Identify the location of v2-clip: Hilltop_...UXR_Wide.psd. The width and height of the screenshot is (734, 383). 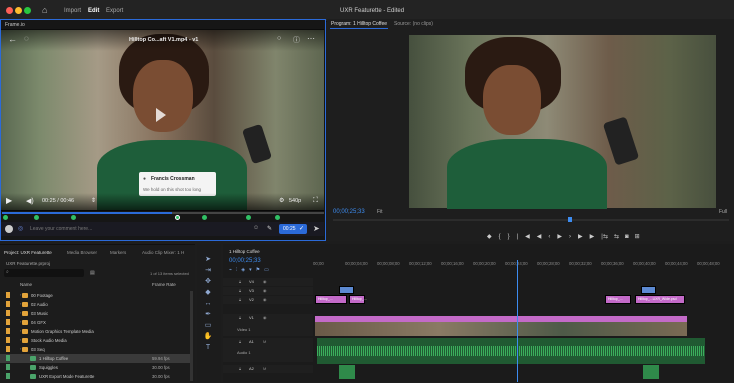
(660, 299).